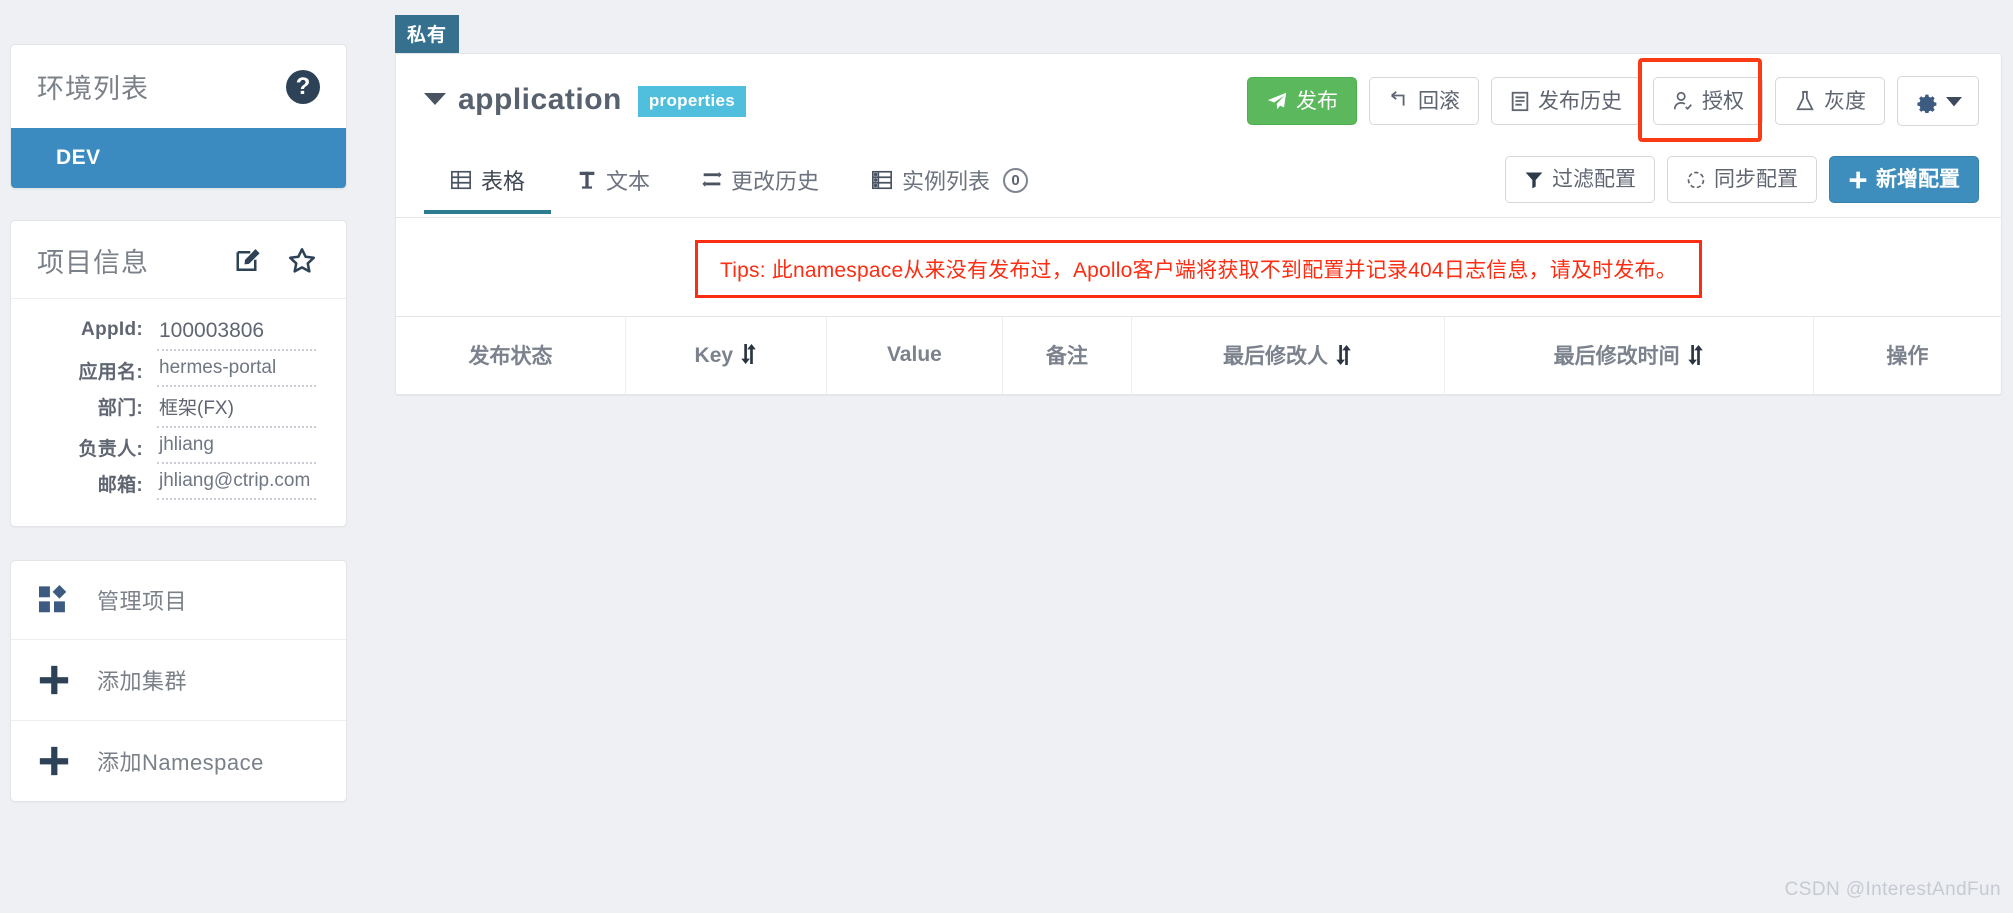 The image size is (2013, 913). What do you see at coordinates (1399, 101) in the screenshot?
I see `rollback-arrow-icon` at bounding box center [1399, 101].